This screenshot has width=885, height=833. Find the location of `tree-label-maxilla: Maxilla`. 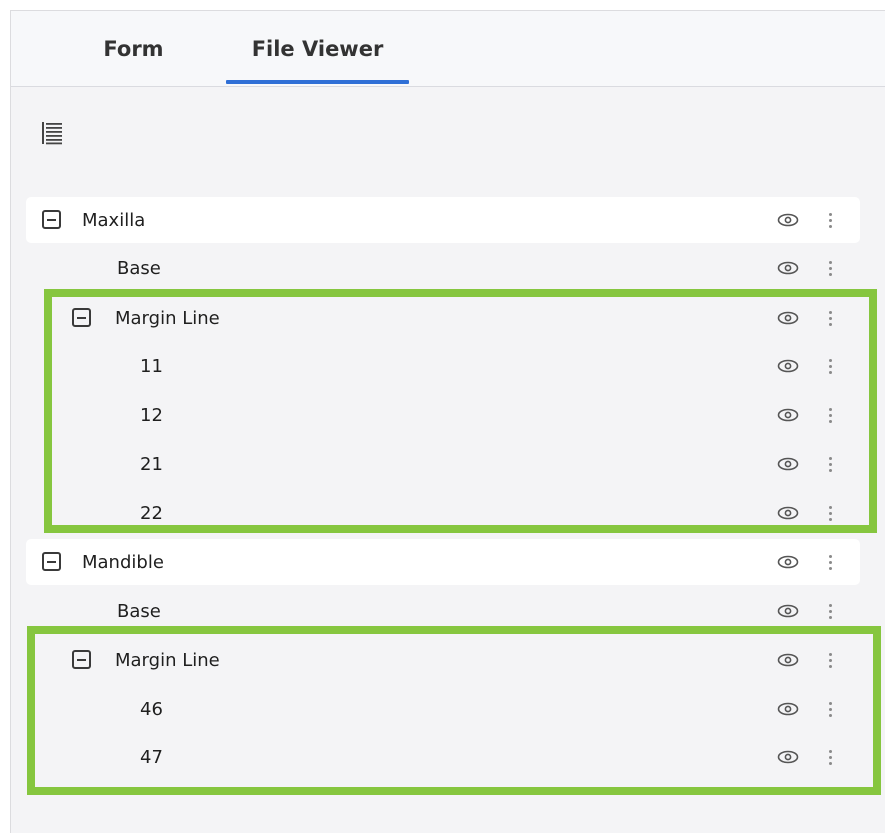

tree-label-maxilla: Maxilla is located at coordinates (114, 220).